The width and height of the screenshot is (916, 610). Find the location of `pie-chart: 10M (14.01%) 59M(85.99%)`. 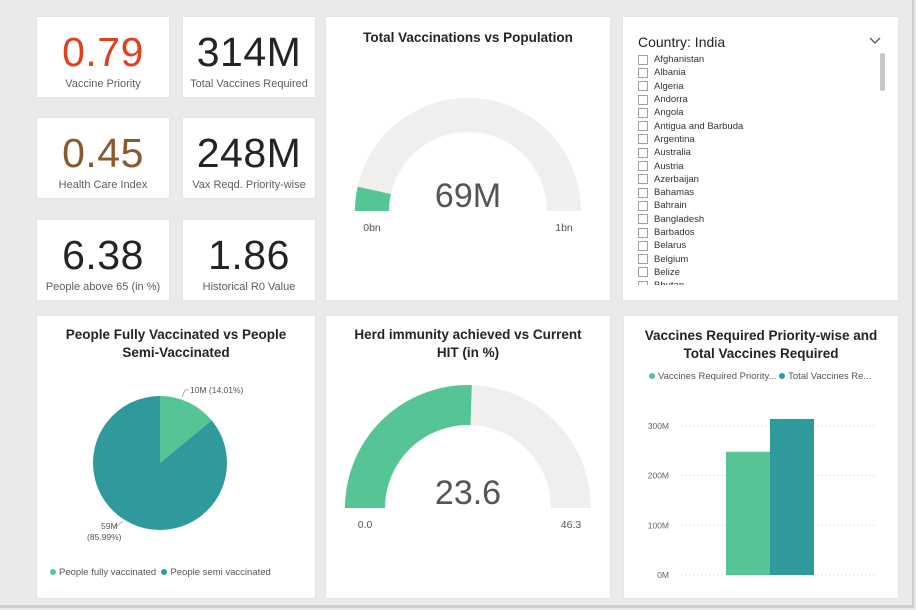

pie-chart: 10M (14.01%) 59M(85.99%) is located at coordinates (165, 463).